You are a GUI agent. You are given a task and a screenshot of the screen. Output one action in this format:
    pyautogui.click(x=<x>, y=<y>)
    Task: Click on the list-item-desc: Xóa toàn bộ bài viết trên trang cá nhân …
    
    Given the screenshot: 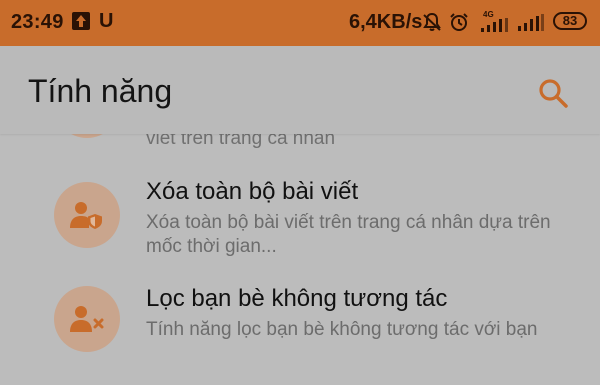 What is the action you would take?
    pyautogui.click(x=348, y=234)
    